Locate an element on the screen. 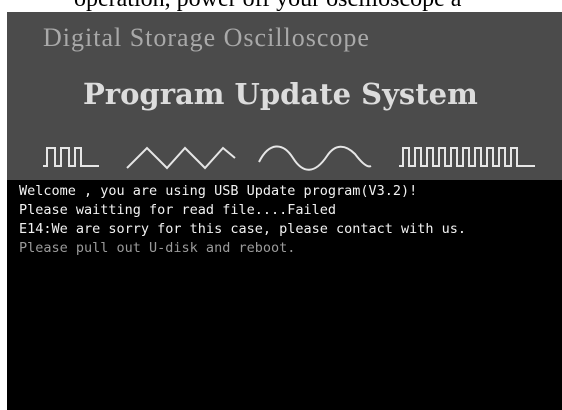 The height and width of the screenshot is (410, 562). page-title: Program Update System is located at coordinates (280, 94).